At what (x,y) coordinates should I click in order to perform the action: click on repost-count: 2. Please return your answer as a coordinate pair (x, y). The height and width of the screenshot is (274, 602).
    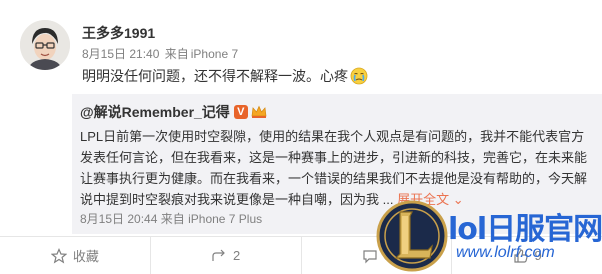
    Looking at the image, I should click on (237, 255).